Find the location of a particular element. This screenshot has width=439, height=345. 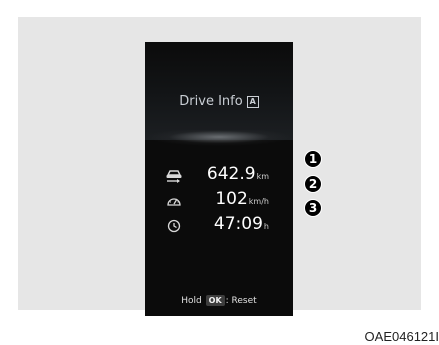

elapsed-time-value: 47:09h is located at coordinates (241, 224).